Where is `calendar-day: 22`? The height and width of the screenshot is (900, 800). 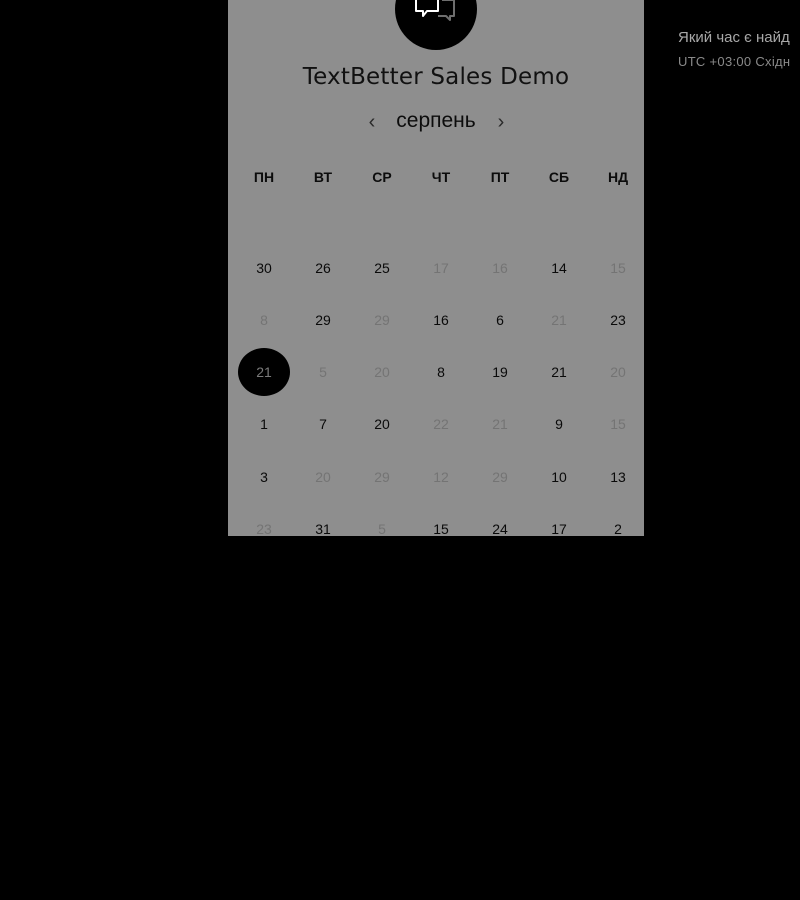
calendar-day: 22 is located at coordinates (441, 424).